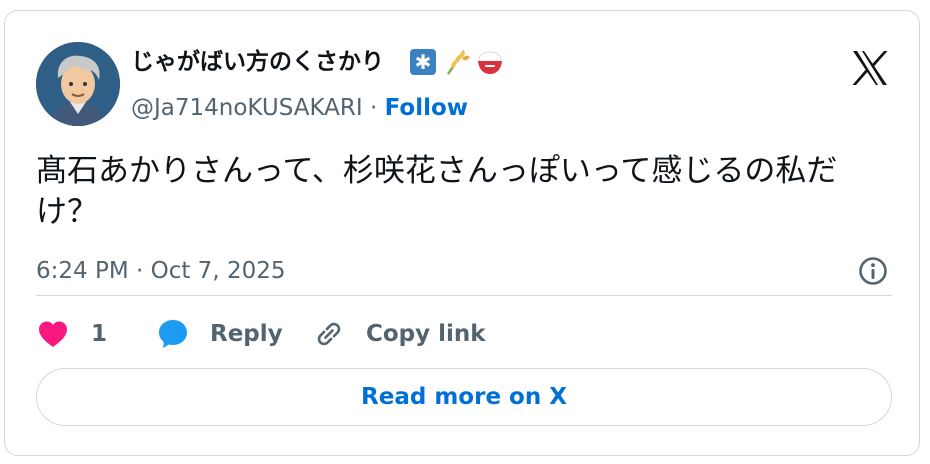  Describe the element at coordinates (426, 108) in the screenshot. I see `follow-link: Follow` at that location.